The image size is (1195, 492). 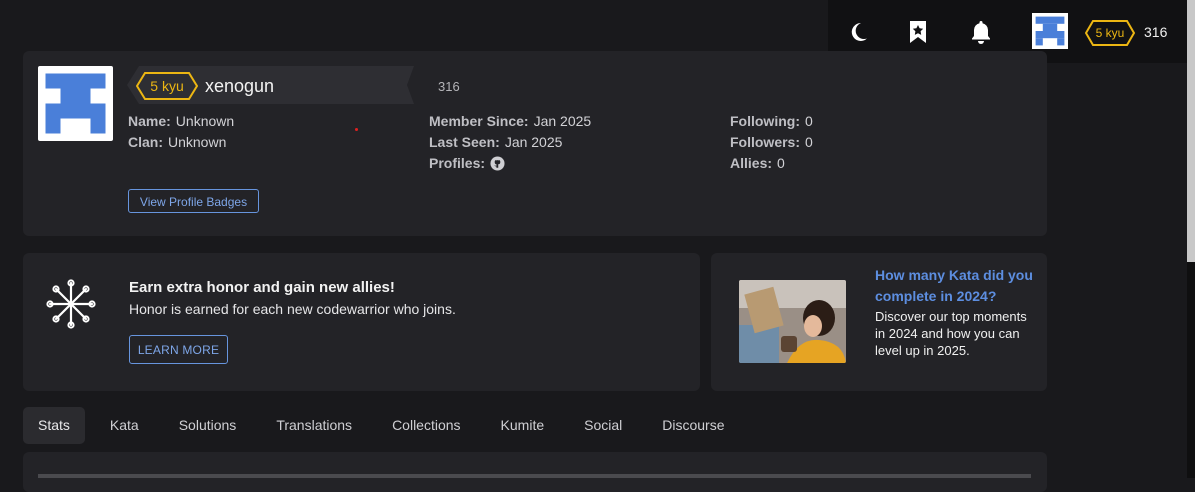 What do you see at coordinates (193, 201) in the screenshot?
I see `view-profile-badges-button: View Profile Badges` at bounding box center [193, 201].